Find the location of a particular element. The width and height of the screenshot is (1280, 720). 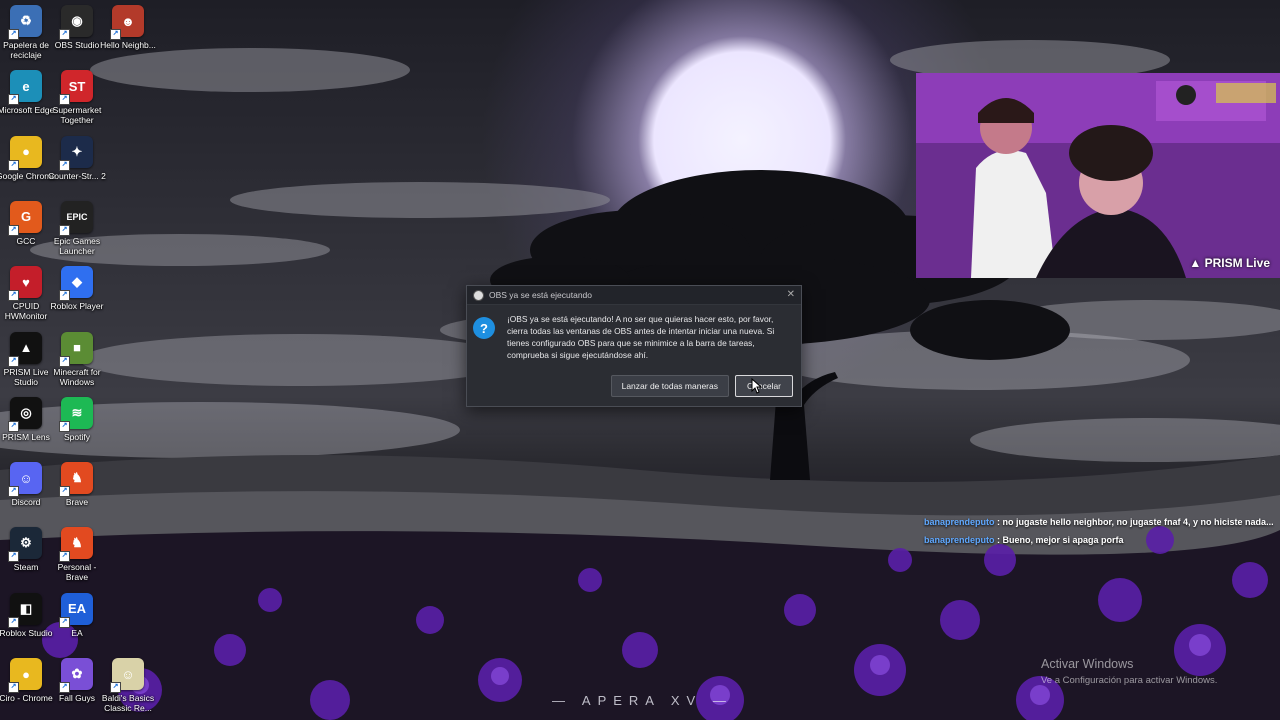

desktop-icon: EPIC ↗ Epic Games Launcher is located at coordinates (77, 228).